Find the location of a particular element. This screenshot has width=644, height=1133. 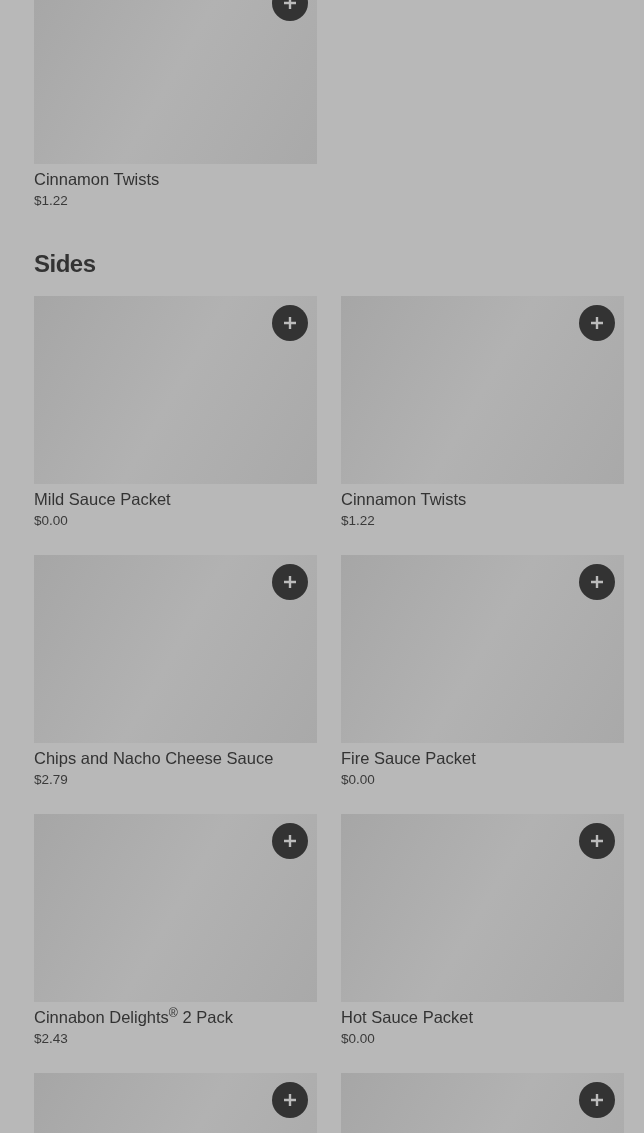

section-heading: Sides is located at coordinates (65, 264).